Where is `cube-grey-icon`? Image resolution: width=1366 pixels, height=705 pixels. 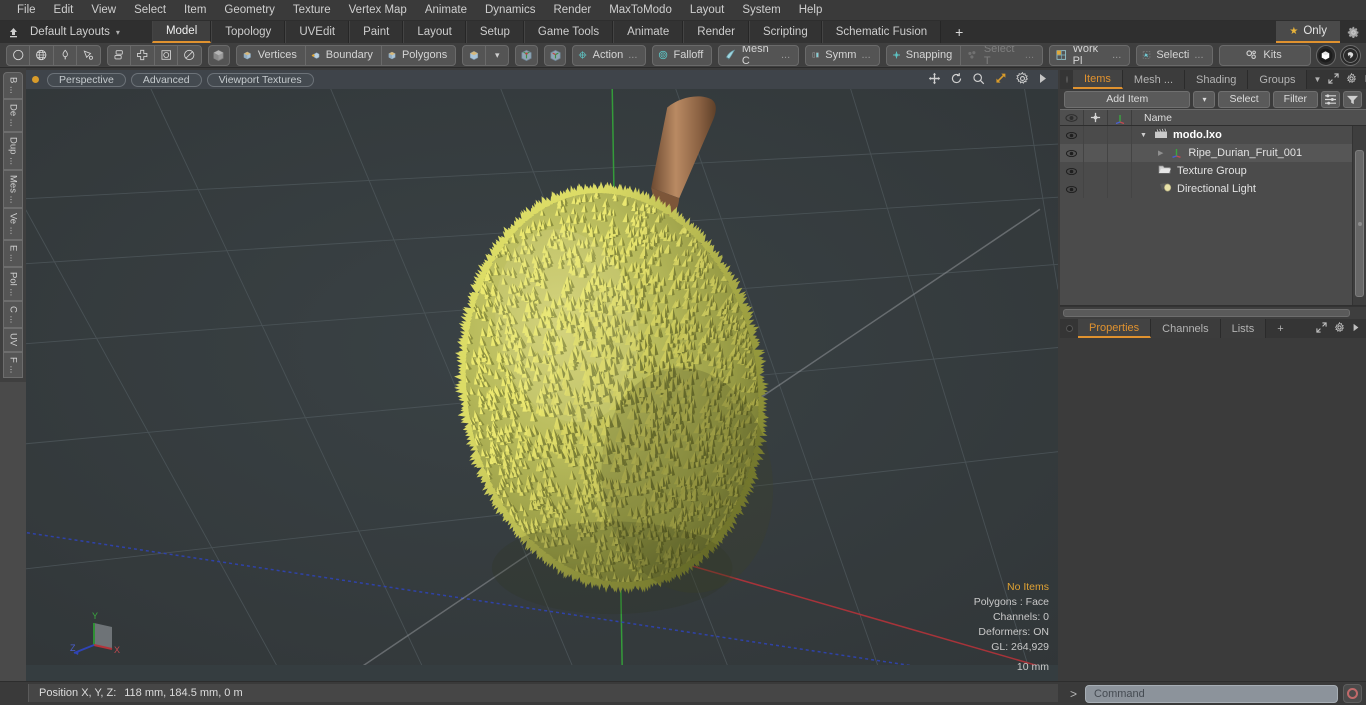
cube-grey-icon is located at coordinates (219, 55).